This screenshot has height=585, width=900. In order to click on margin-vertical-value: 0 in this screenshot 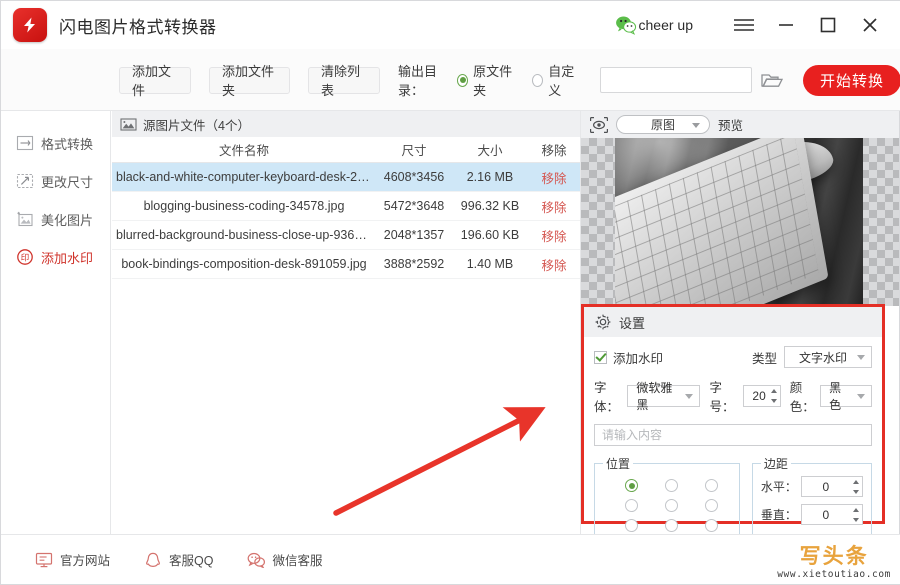, I will do `click(826, 514)`.